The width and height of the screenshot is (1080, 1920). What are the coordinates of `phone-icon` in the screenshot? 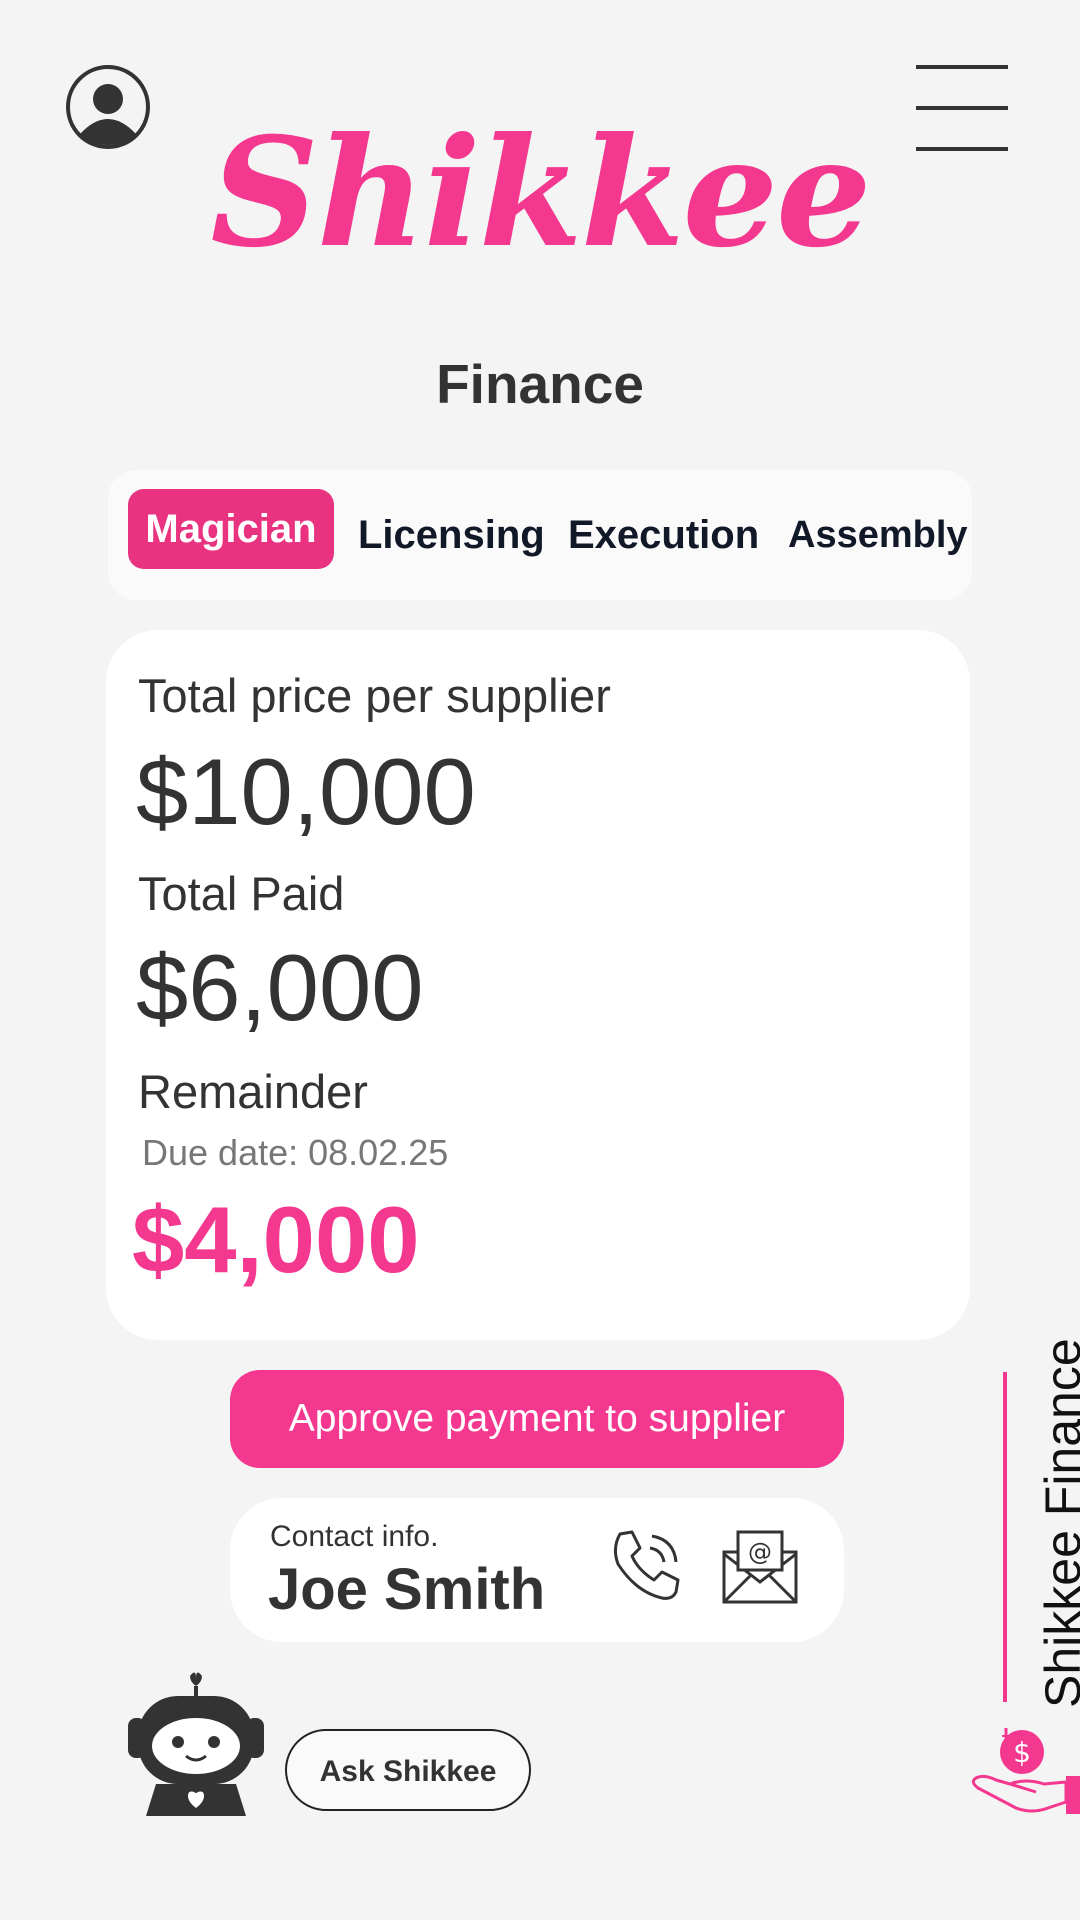 It's located at (646, 1565).